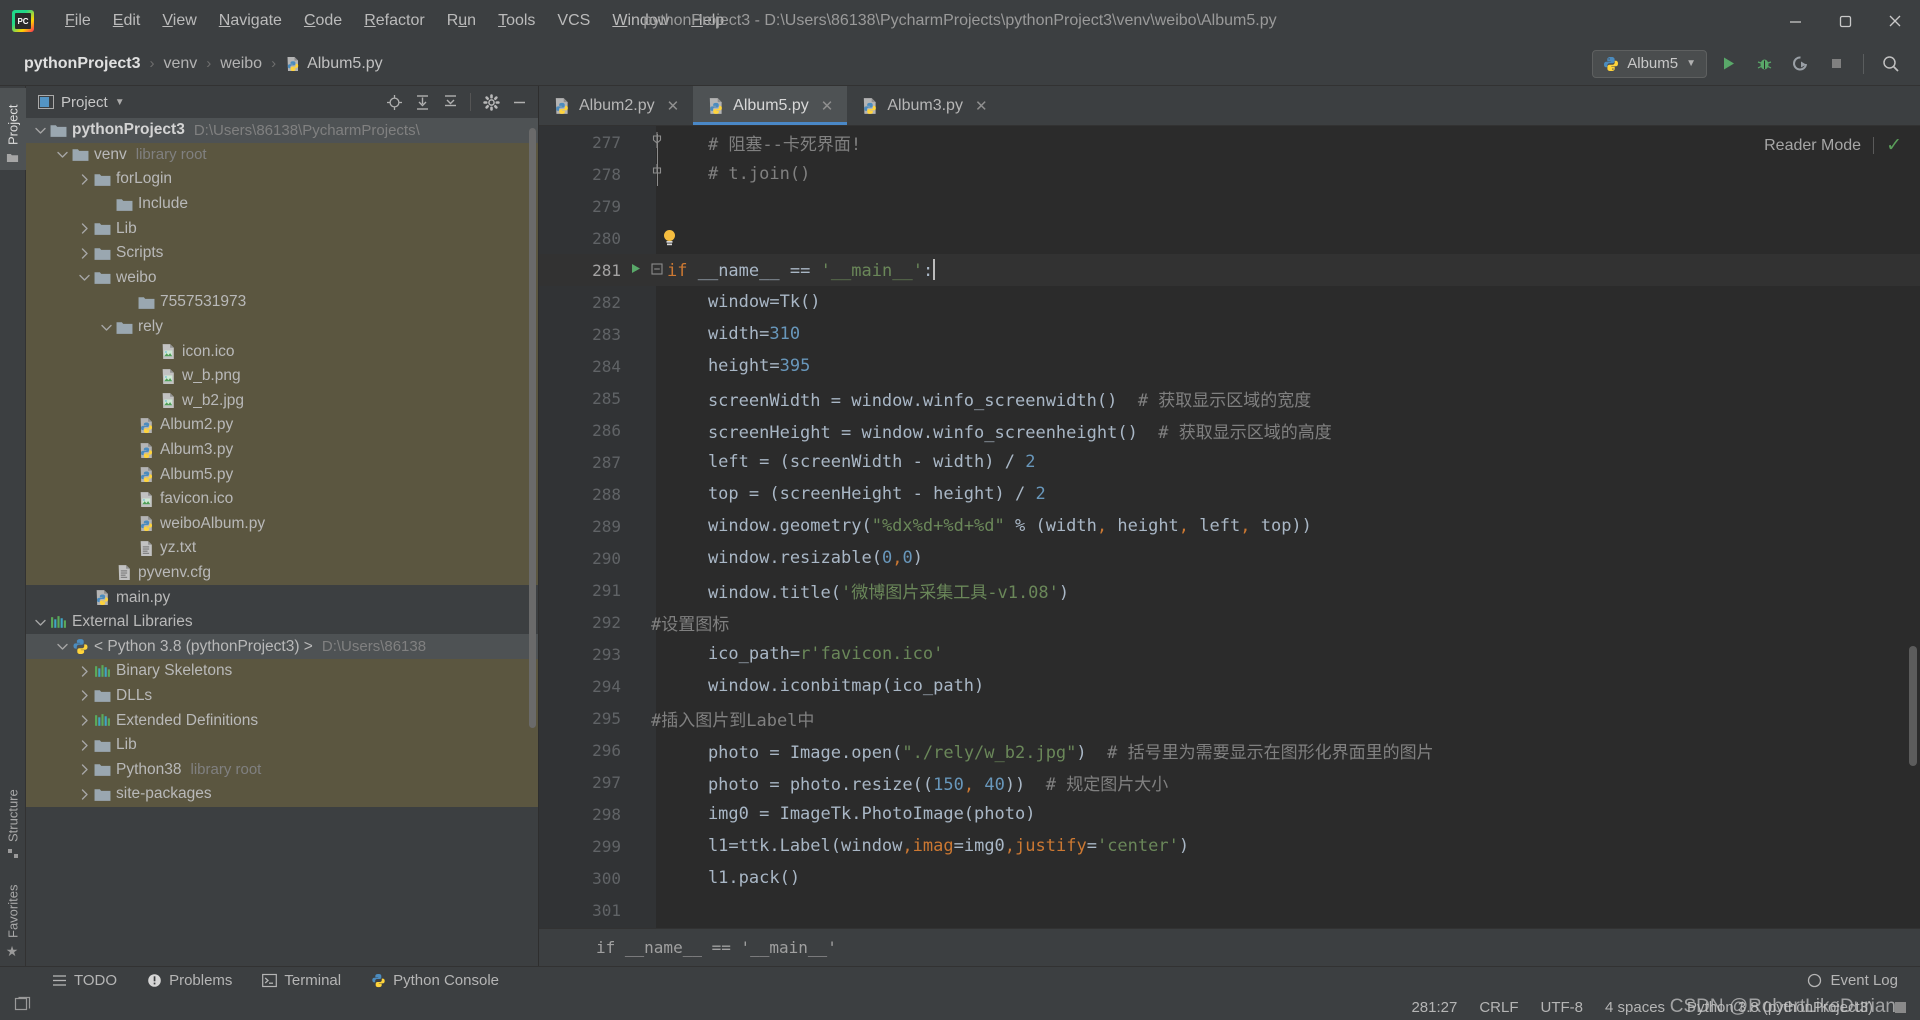 The width and height of the screenshot is (1920, 1020). I want to click on menu-item-run: Run, so click(461, 21).